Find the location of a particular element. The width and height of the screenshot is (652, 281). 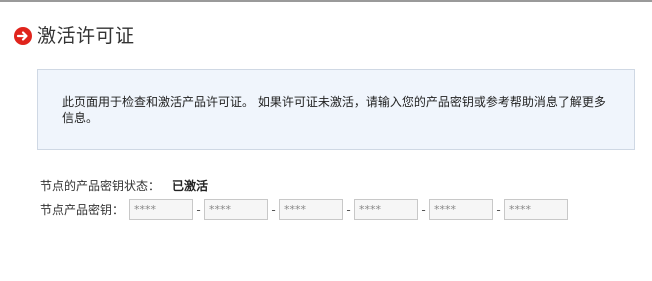

page-header: 激活许可证 is located at coordinates (74, 36).